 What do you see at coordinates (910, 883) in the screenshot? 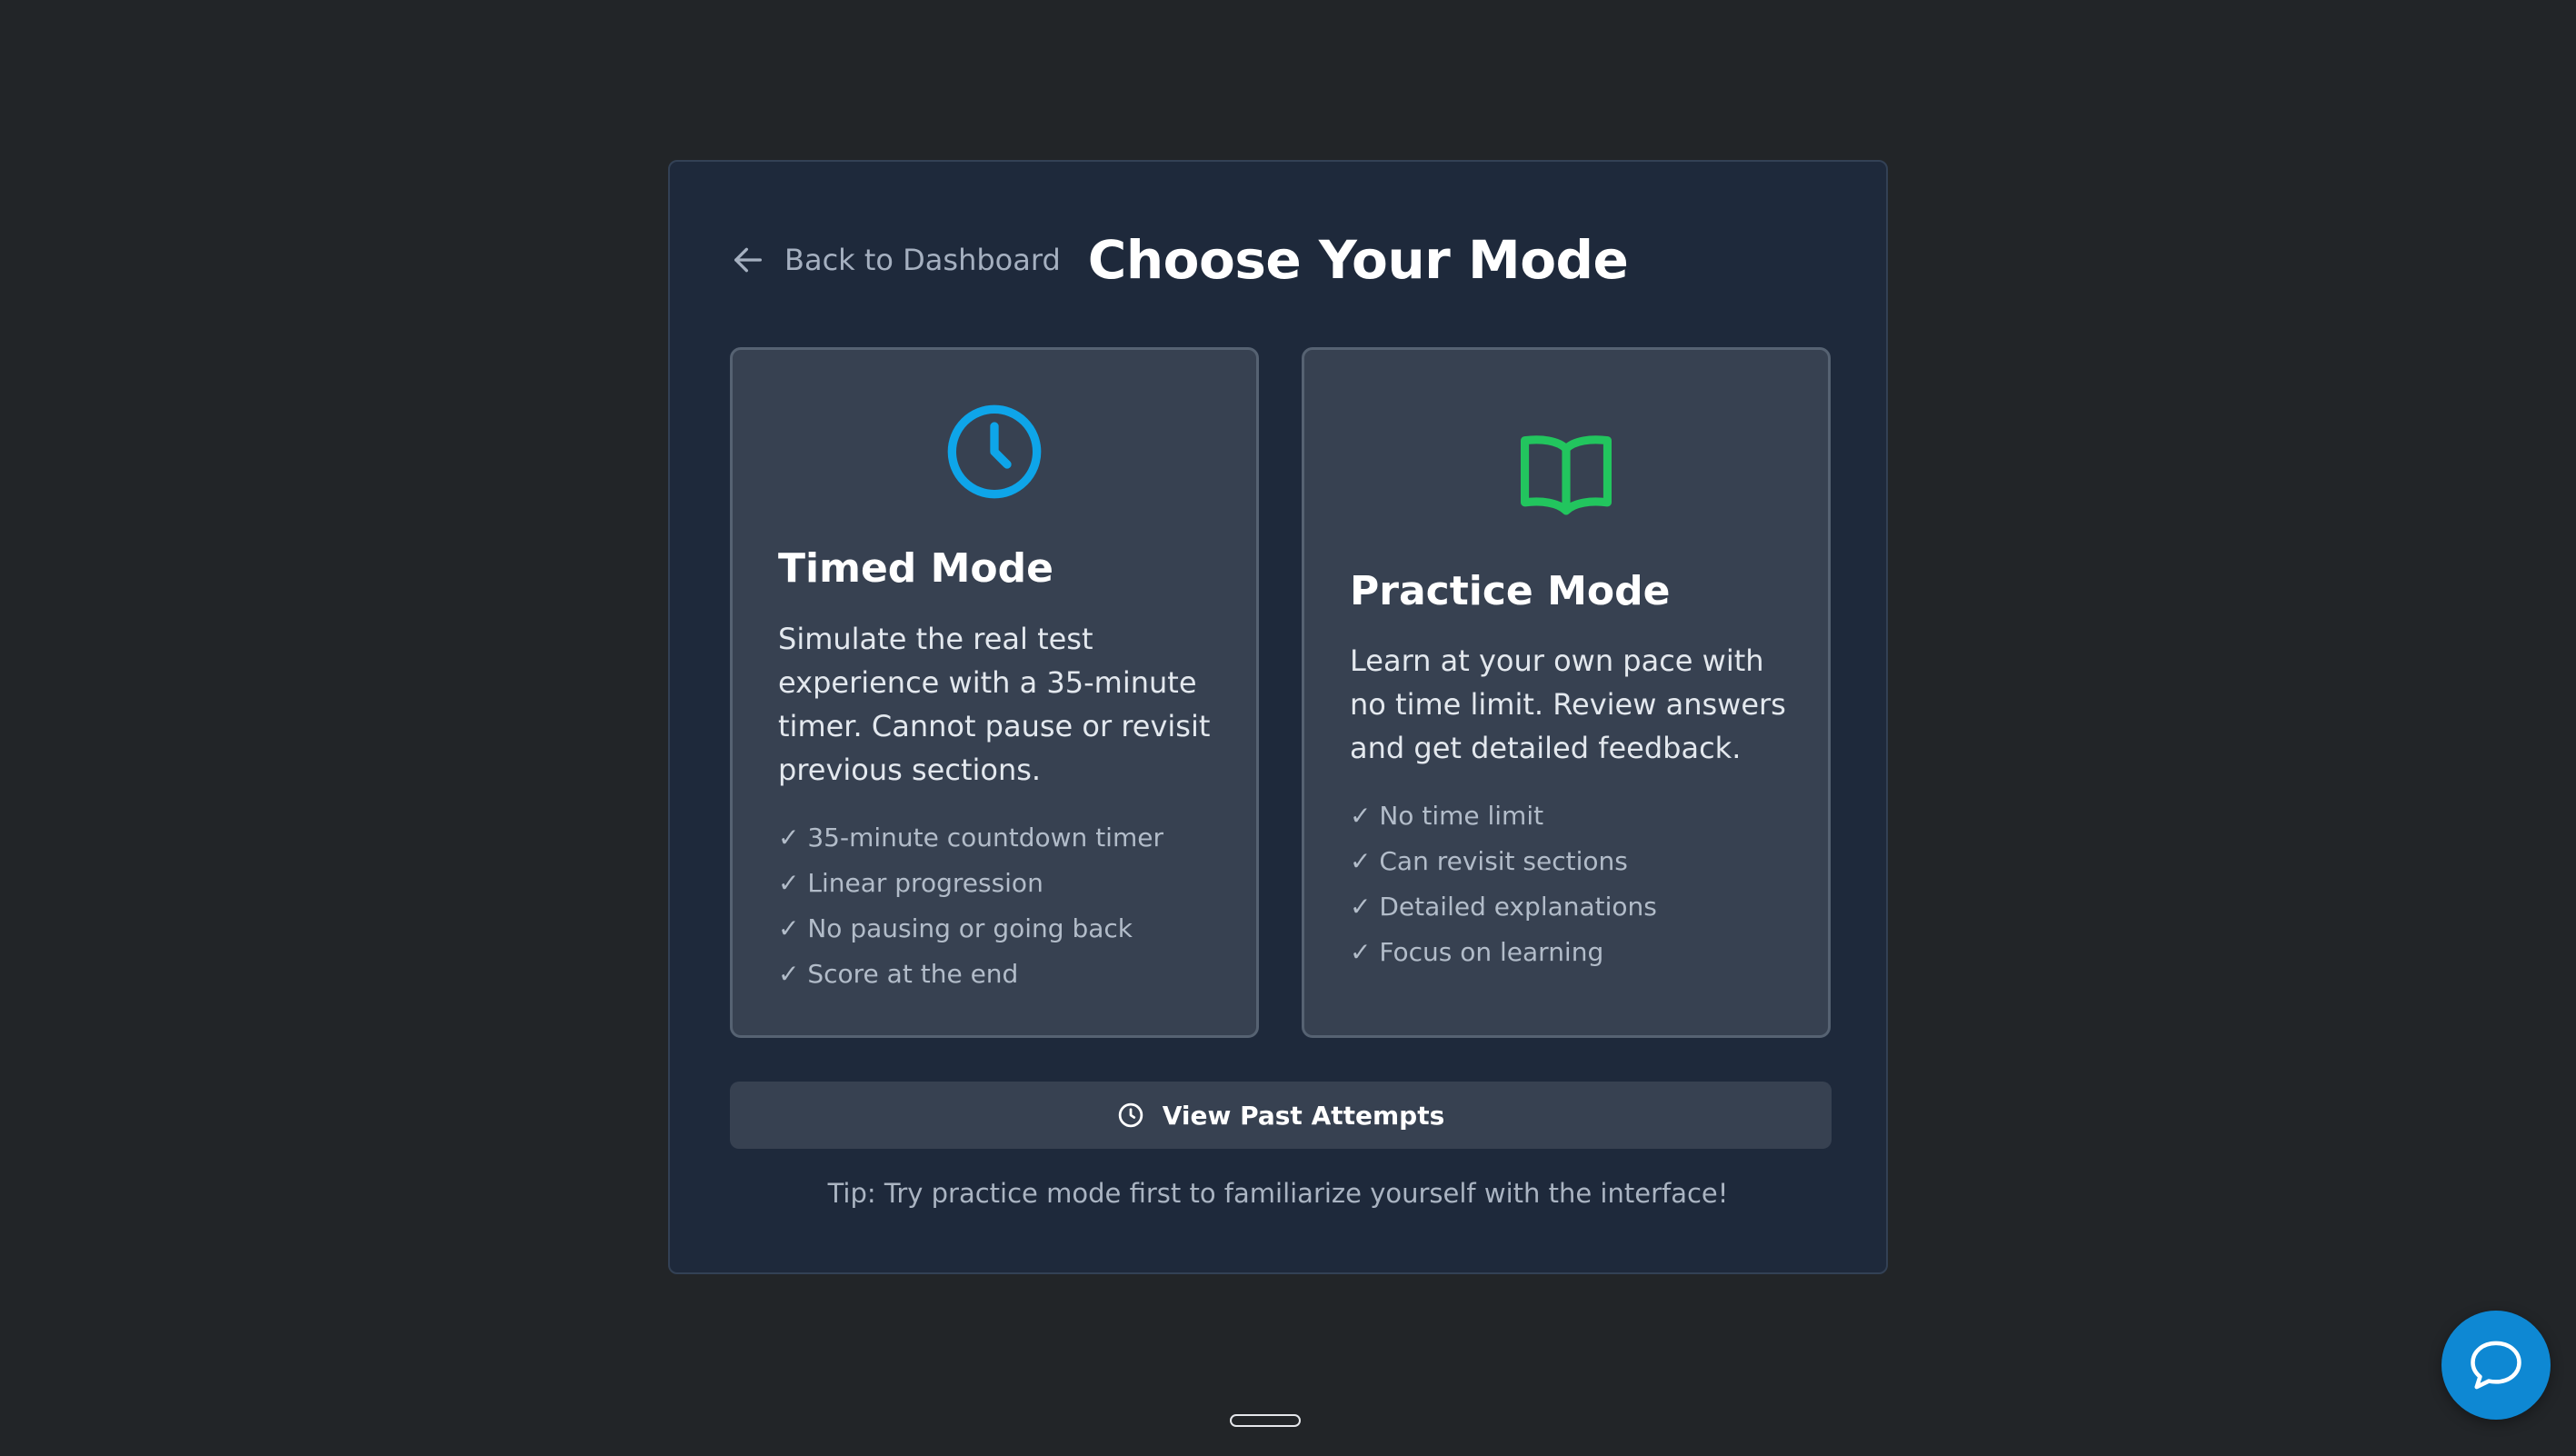
I see `feature-item: ✓ Linear progression` at bounding box center [910, 883].